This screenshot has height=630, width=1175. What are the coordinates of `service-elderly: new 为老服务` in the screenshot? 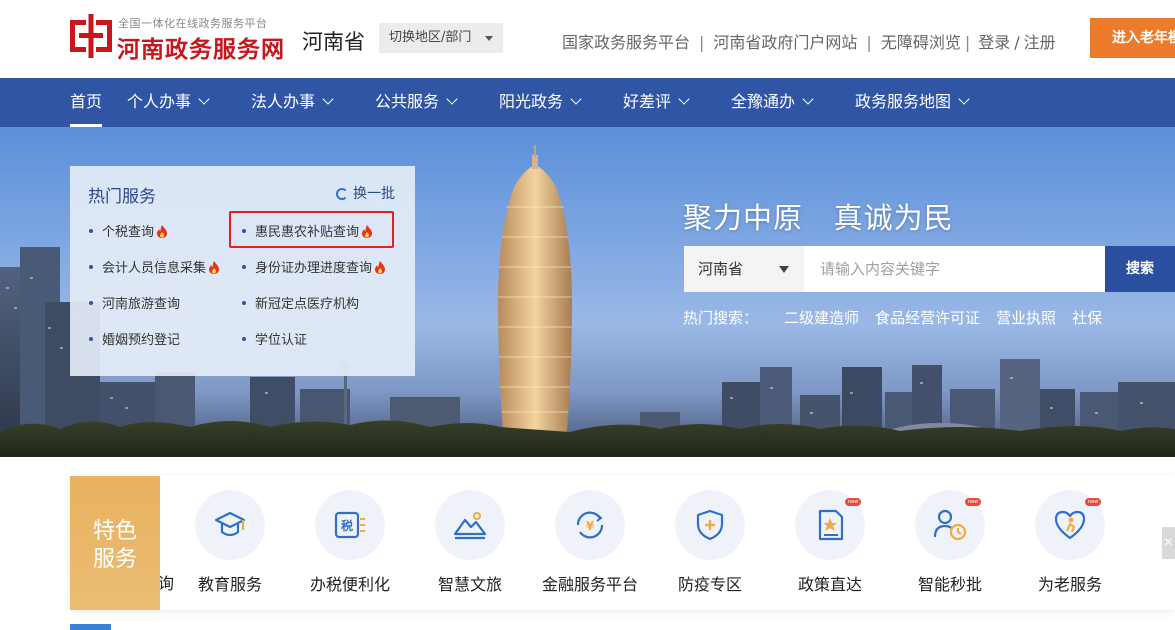 It's located at (1070, 542).